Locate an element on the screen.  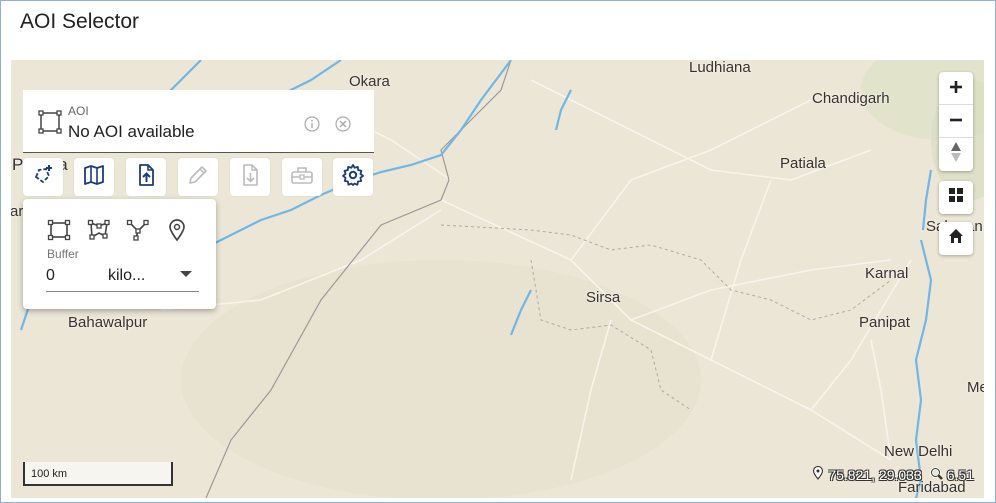
reset-north-button is located at coordinates (956, 154).